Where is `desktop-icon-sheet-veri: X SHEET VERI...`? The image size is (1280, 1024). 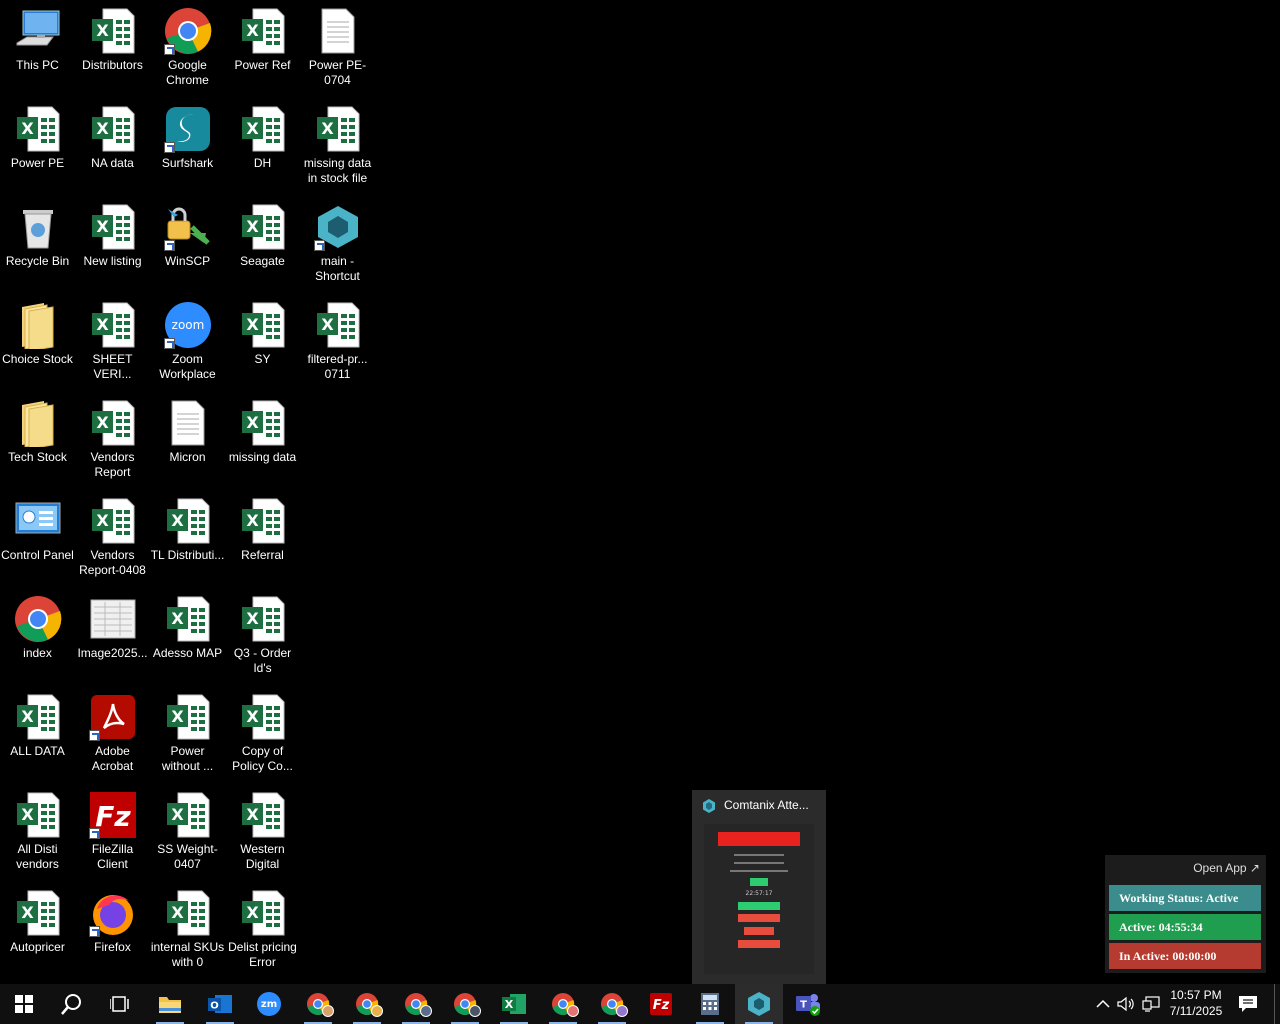
desktop-icon-sheet-veri: X SHEET VERI... is located at coordinates (112, 343).